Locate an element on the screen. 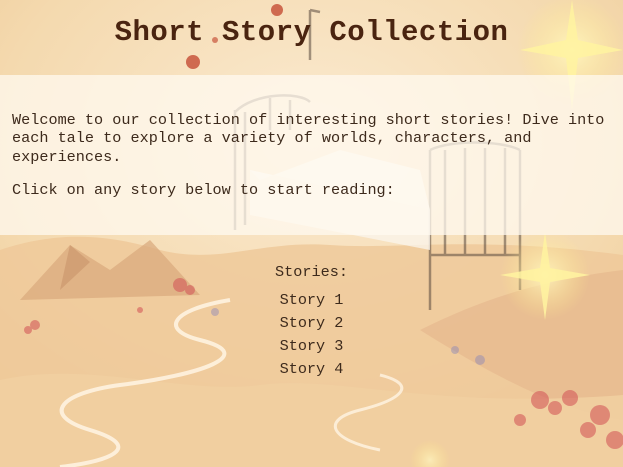 The height and width of the screenshot is (467, 623). story-link-3: Story 3 is located at coordinates (312, 346).